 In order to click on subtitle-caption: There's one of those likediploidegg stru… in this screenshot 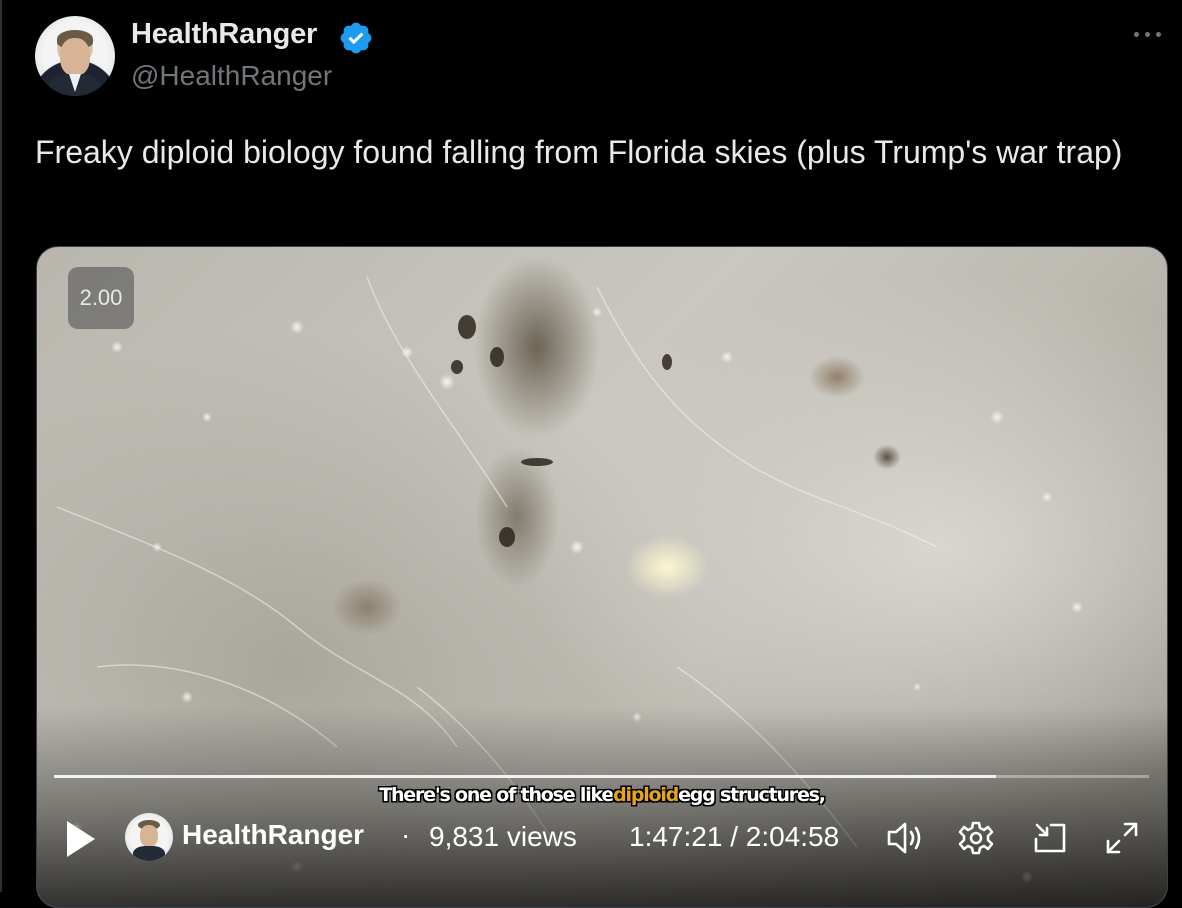, I will do `click(602, 795)`.